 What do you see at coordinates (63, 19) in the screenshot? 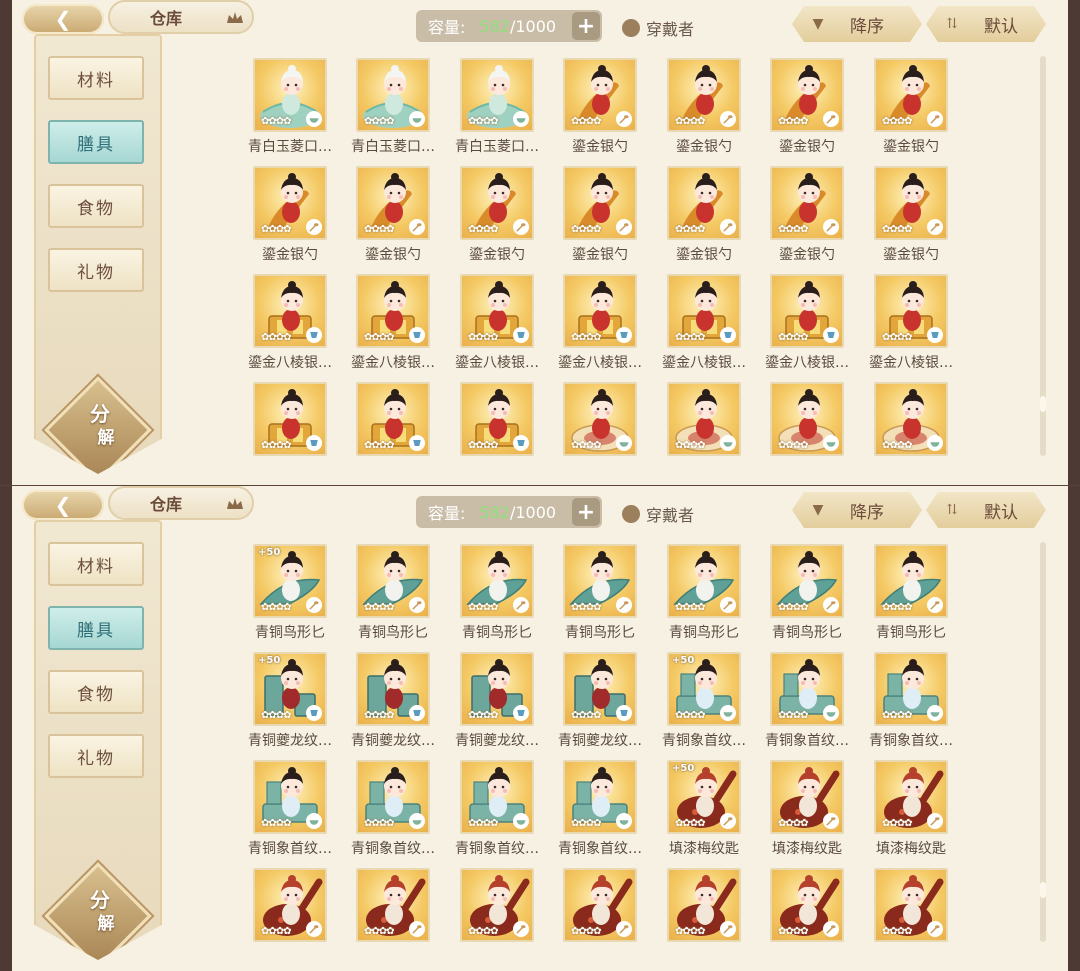
I see `back-button: ❮` at bounding box center [63, 19].